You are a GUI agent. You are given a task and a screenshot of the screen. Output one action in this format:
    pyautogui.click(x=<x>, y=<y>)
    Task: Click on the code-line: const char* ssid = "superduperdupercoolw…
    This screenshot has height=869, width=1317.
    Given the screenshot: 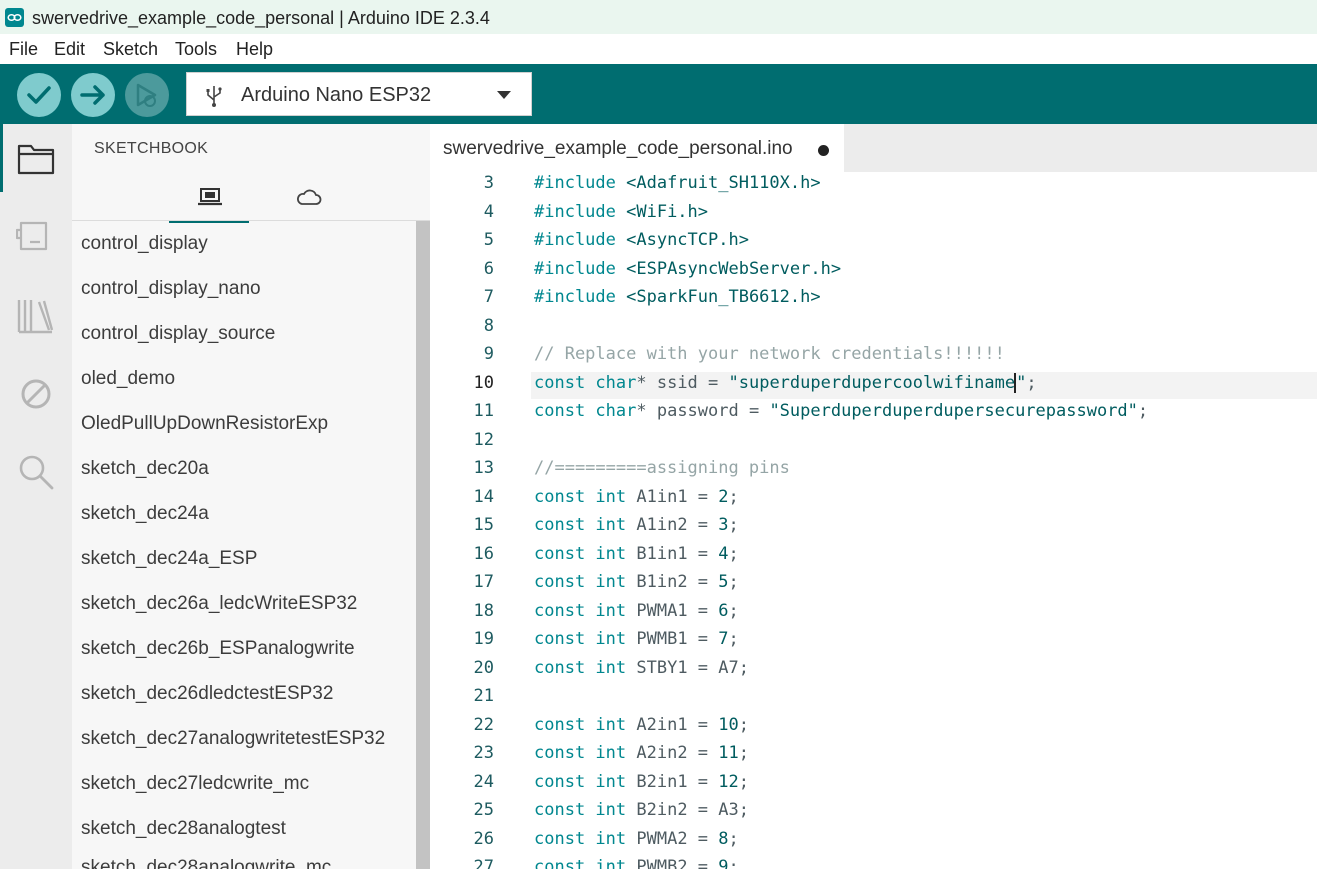 What is the action you would take?
    pyautogui.click(x=785, y=382)
    